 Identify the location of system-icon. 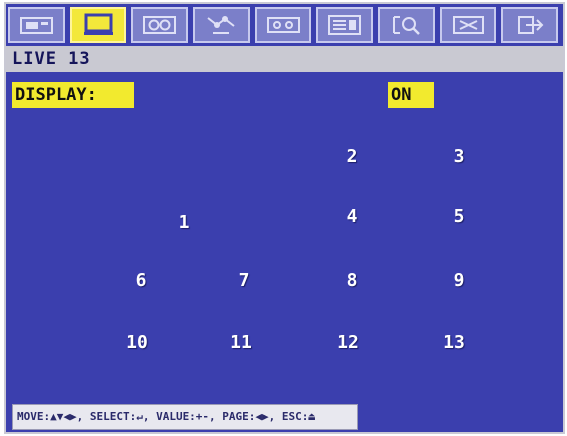
(345, 25).